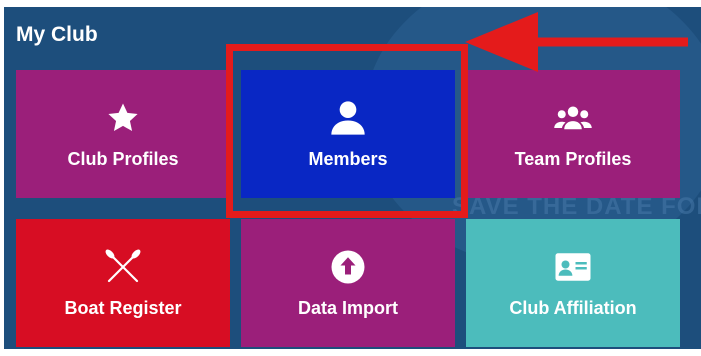  I want to click on arrow-annotation, so click(576, 42).